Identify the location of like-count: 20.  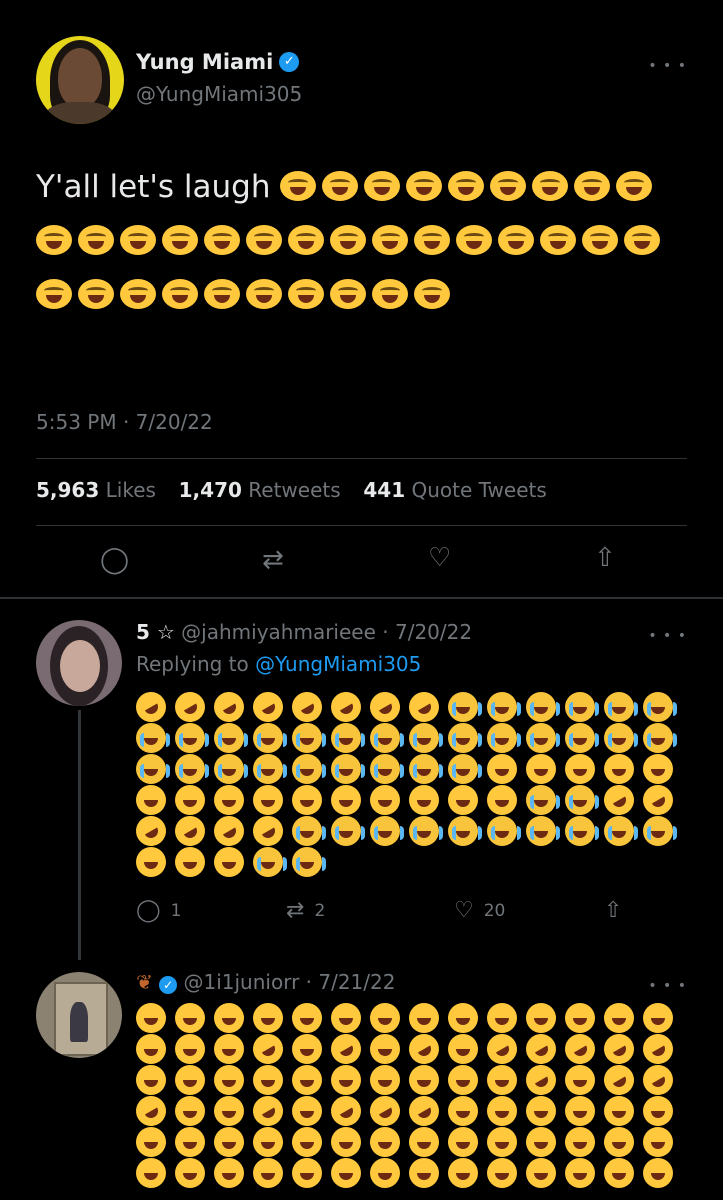
(494, 910).